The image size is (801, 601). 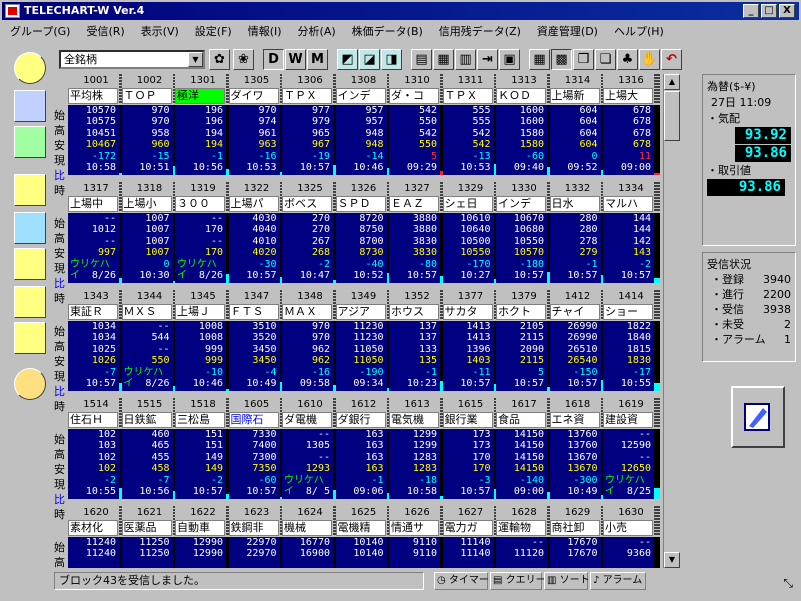 What do you see at coordinates (672, 82) in the screenshot?
I see `scroll-up-arrow-icon: ▲` at bounding box center [672, 82].